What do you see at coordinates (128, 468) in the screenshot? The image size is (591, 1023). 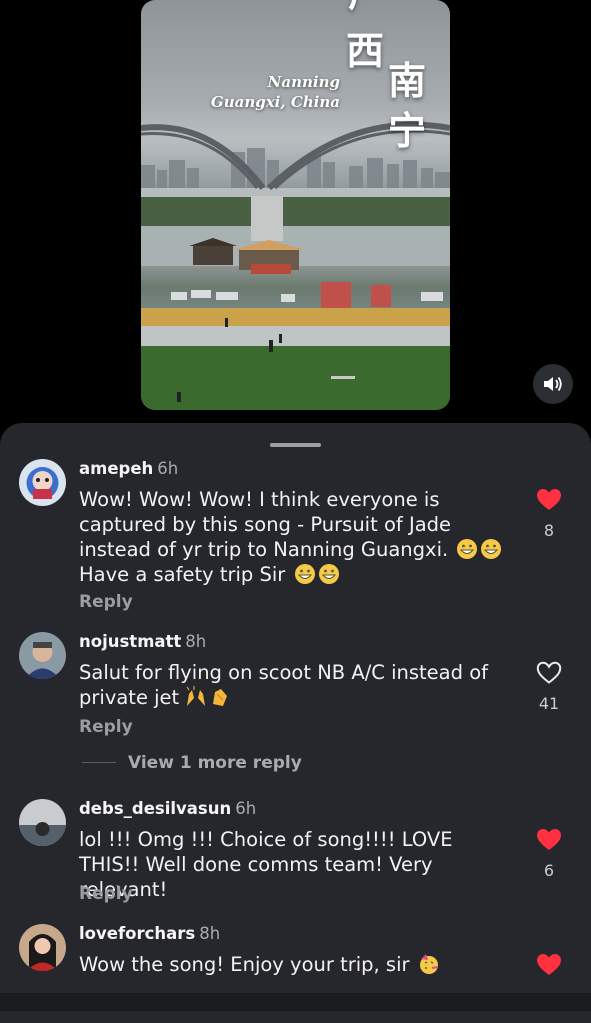 I see `comment-username: amepeh 6h` at bounding box center [128, 468].